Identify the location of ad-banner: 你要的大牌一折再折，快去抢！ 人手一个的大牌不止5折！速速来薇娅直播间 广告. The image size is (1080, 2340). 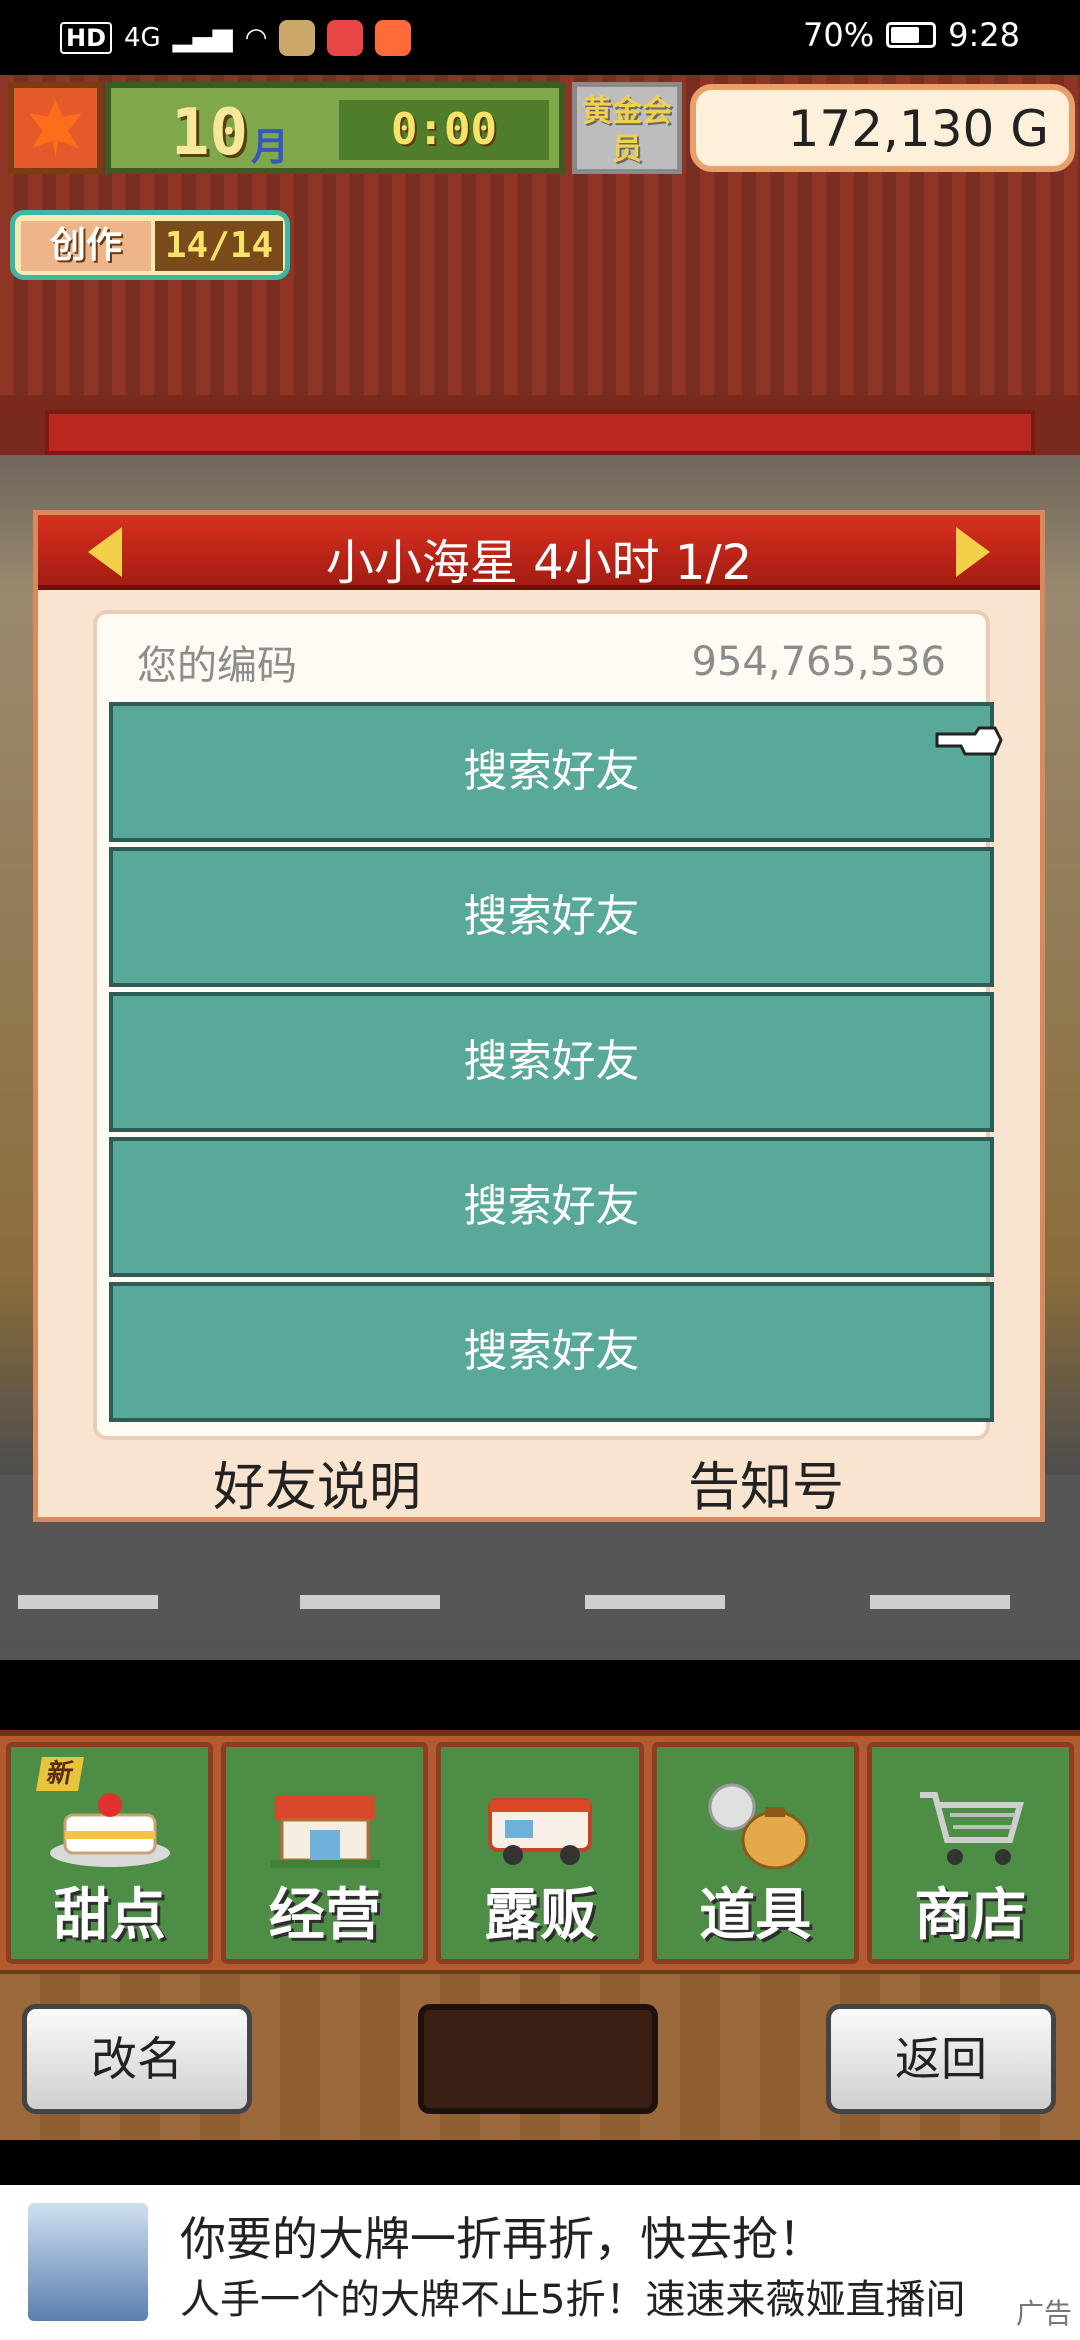
(540, 2262).